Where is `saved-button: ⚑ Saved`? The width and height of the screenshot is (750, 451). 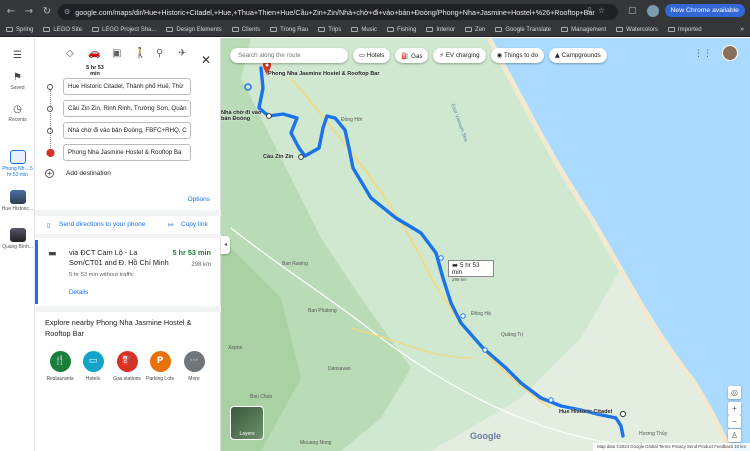 saved-button: ⚑ Saved is located at coordinates (17, 81).